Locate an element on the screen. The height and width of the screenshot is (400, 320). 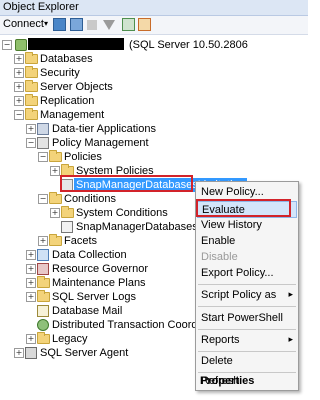
tree-node-databases: + Databases is located at coordinates (100, 59).